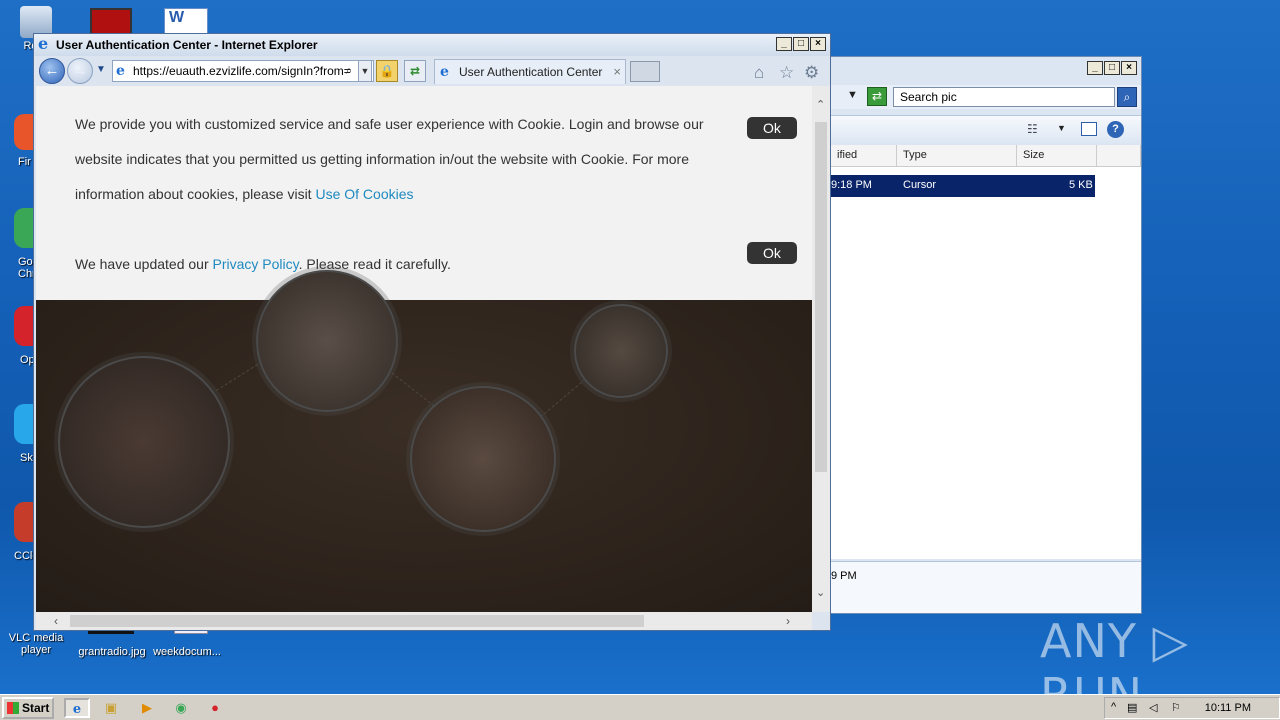 This screenshot has width=1280, height=720. Describe the element at coordinates (1153, 707) in the screenshot. I see `volume-icon: ◁` at that location.